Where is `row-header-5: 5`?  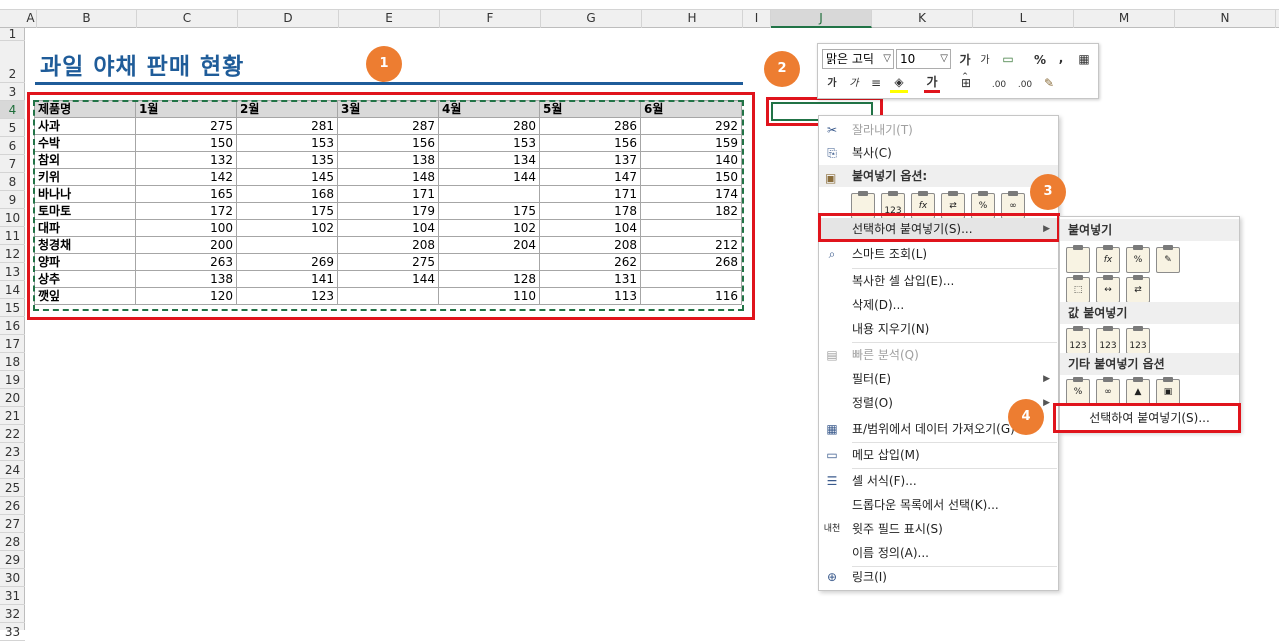 row-header-5: 5 is located at coordinates (12, 128).